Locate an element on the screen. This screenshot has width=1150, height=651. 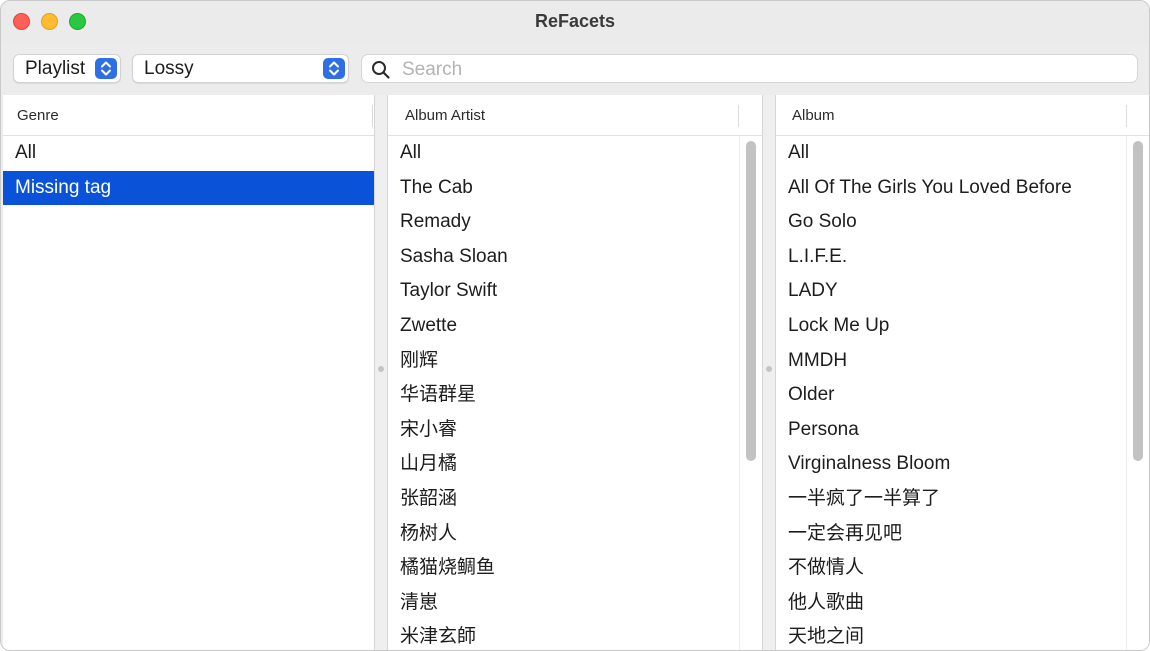
album-artist-row: 清崽 is located at coordinates (564, 603).